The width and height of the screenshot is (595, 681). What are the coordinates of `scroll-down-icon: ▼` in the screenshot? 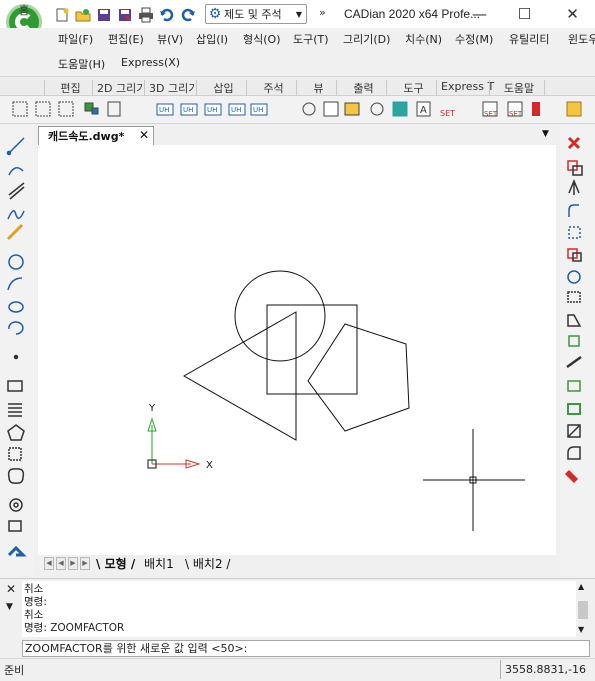 It's located at (581, 629).